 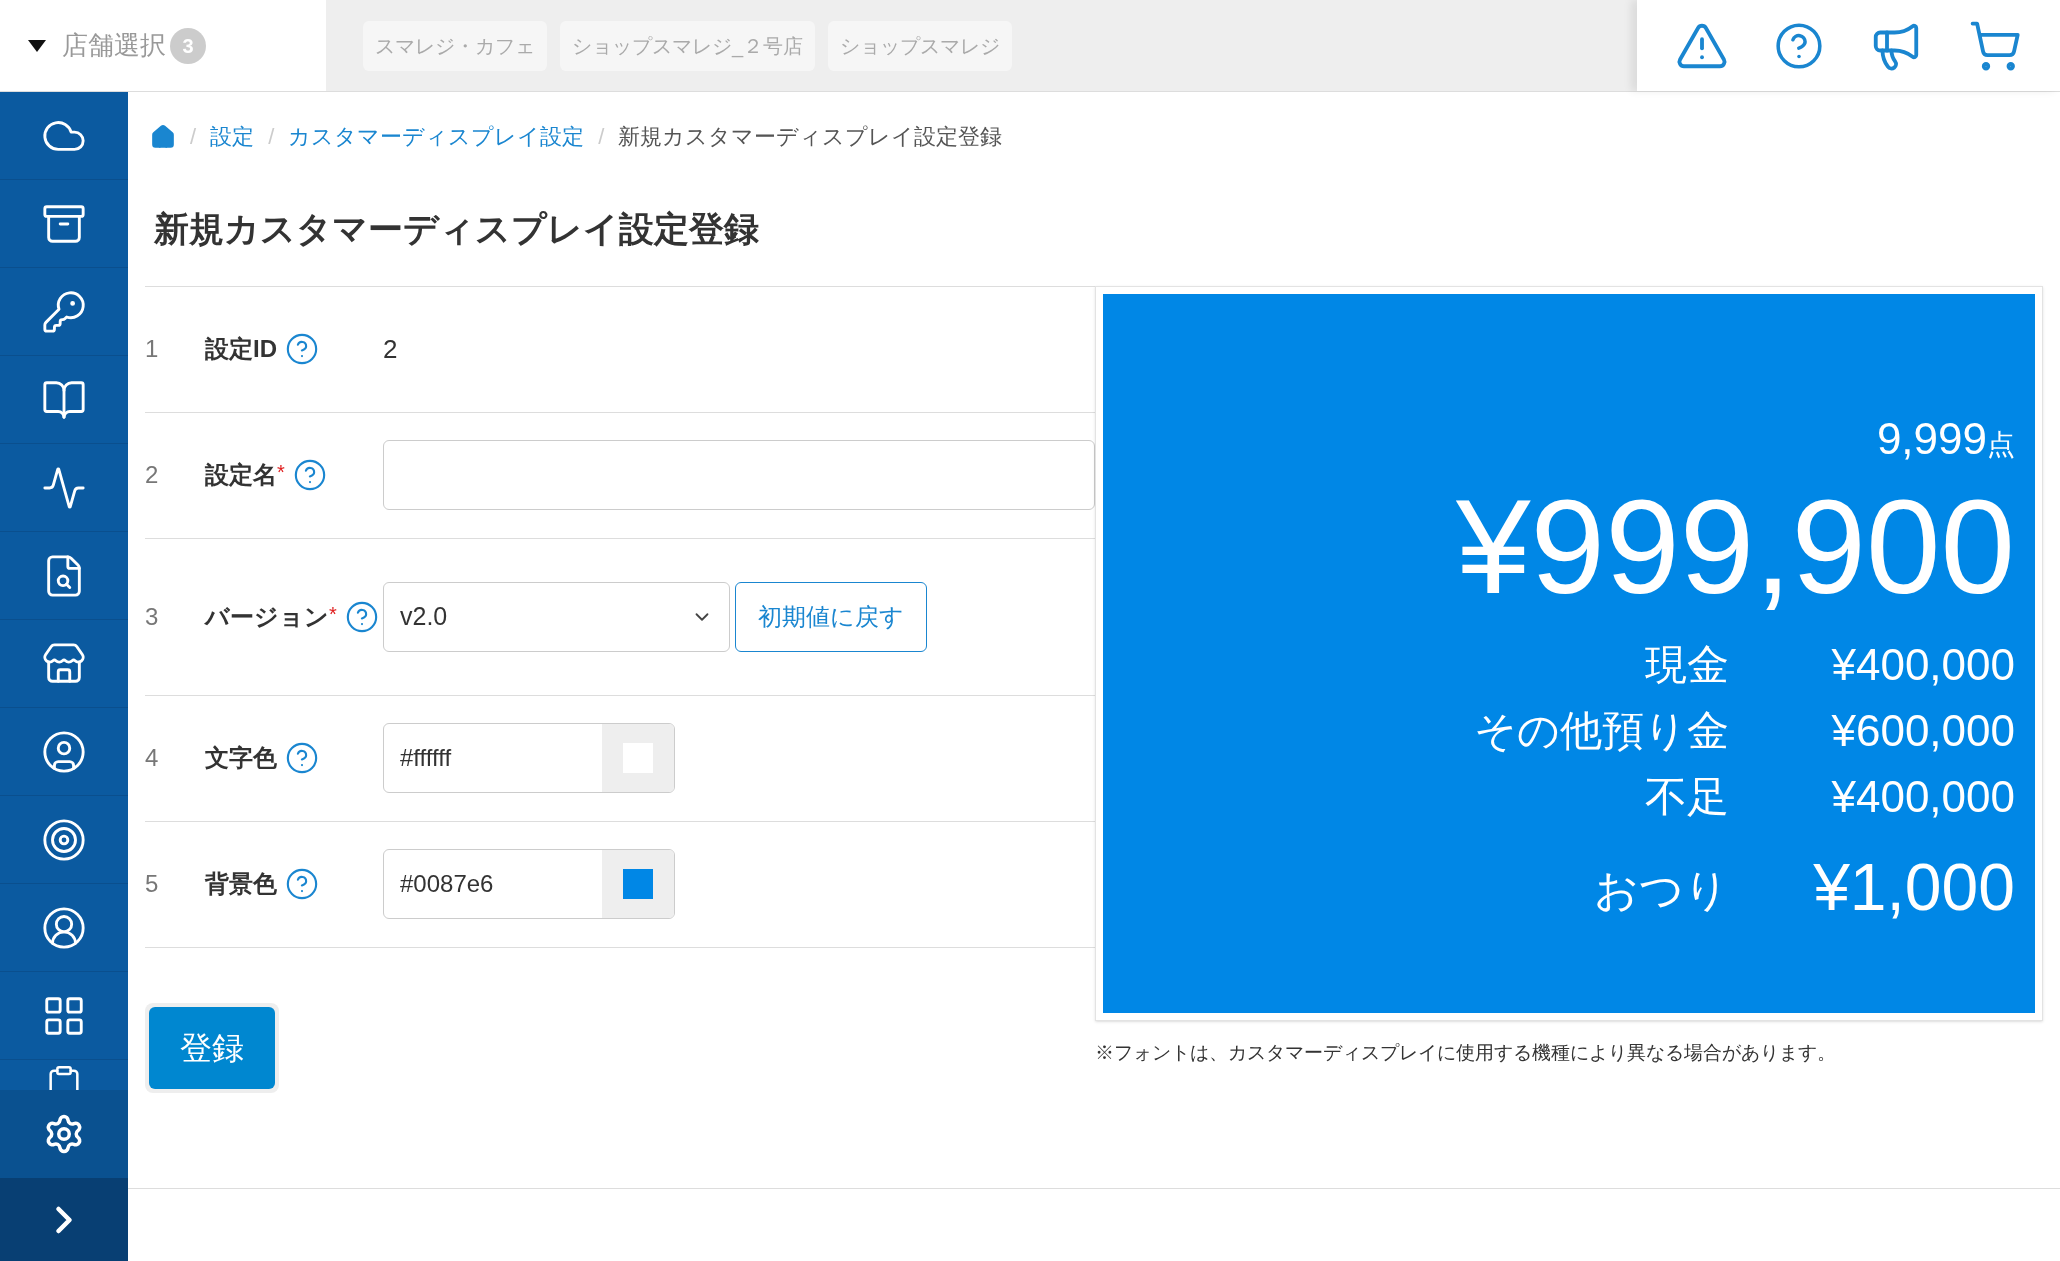 What do you see at coordinates (163, 136) in the screenshot?
I see `home-icon` at bounding box center [163, 136].